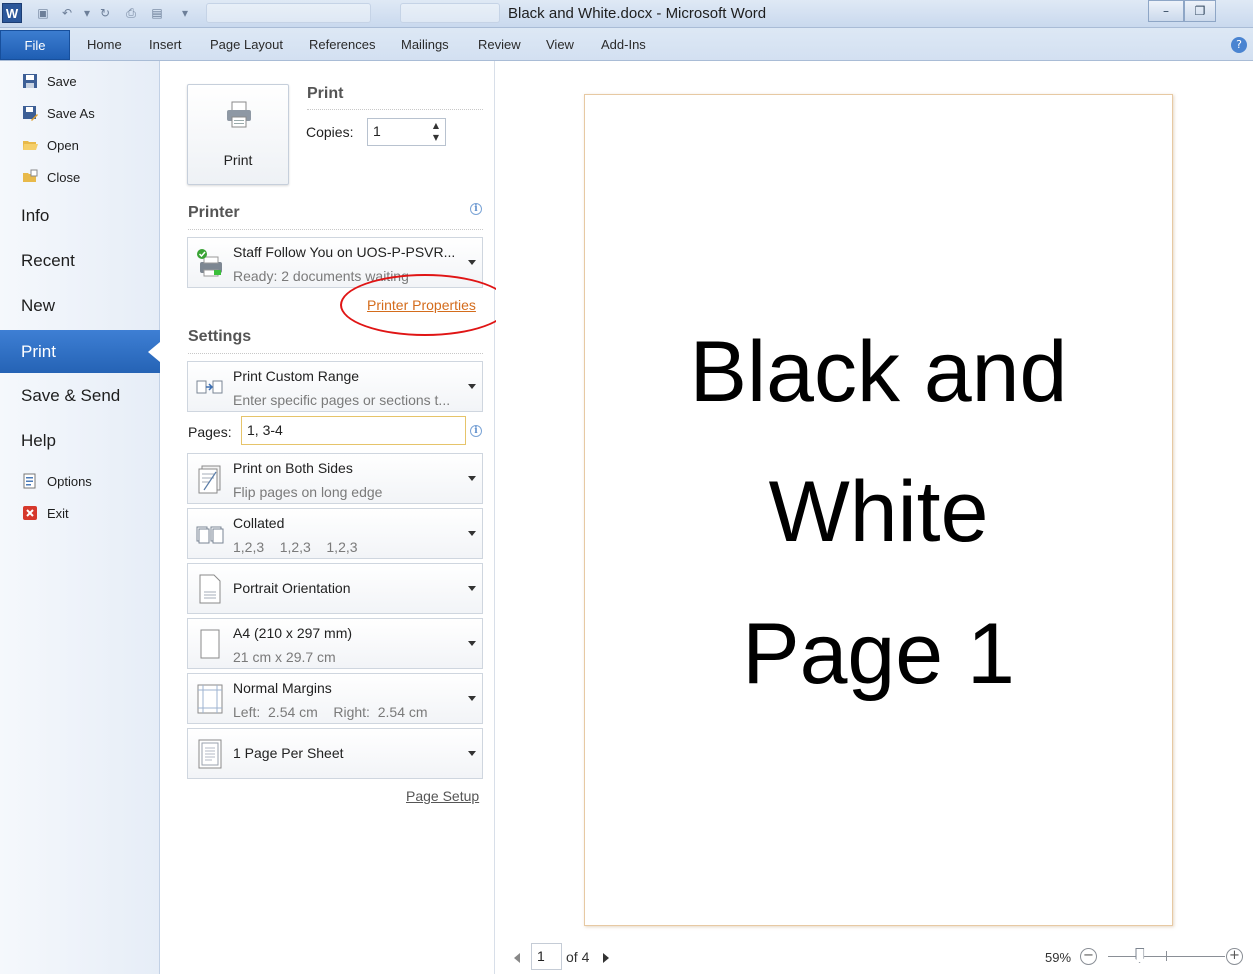 Image resolution: width=1253 pixels, height=974 pixels. What do you see at coordinates (265, 430) in the screenshot?
I see `pages-value: 1, 3-4` at bounding box center [265, 430].